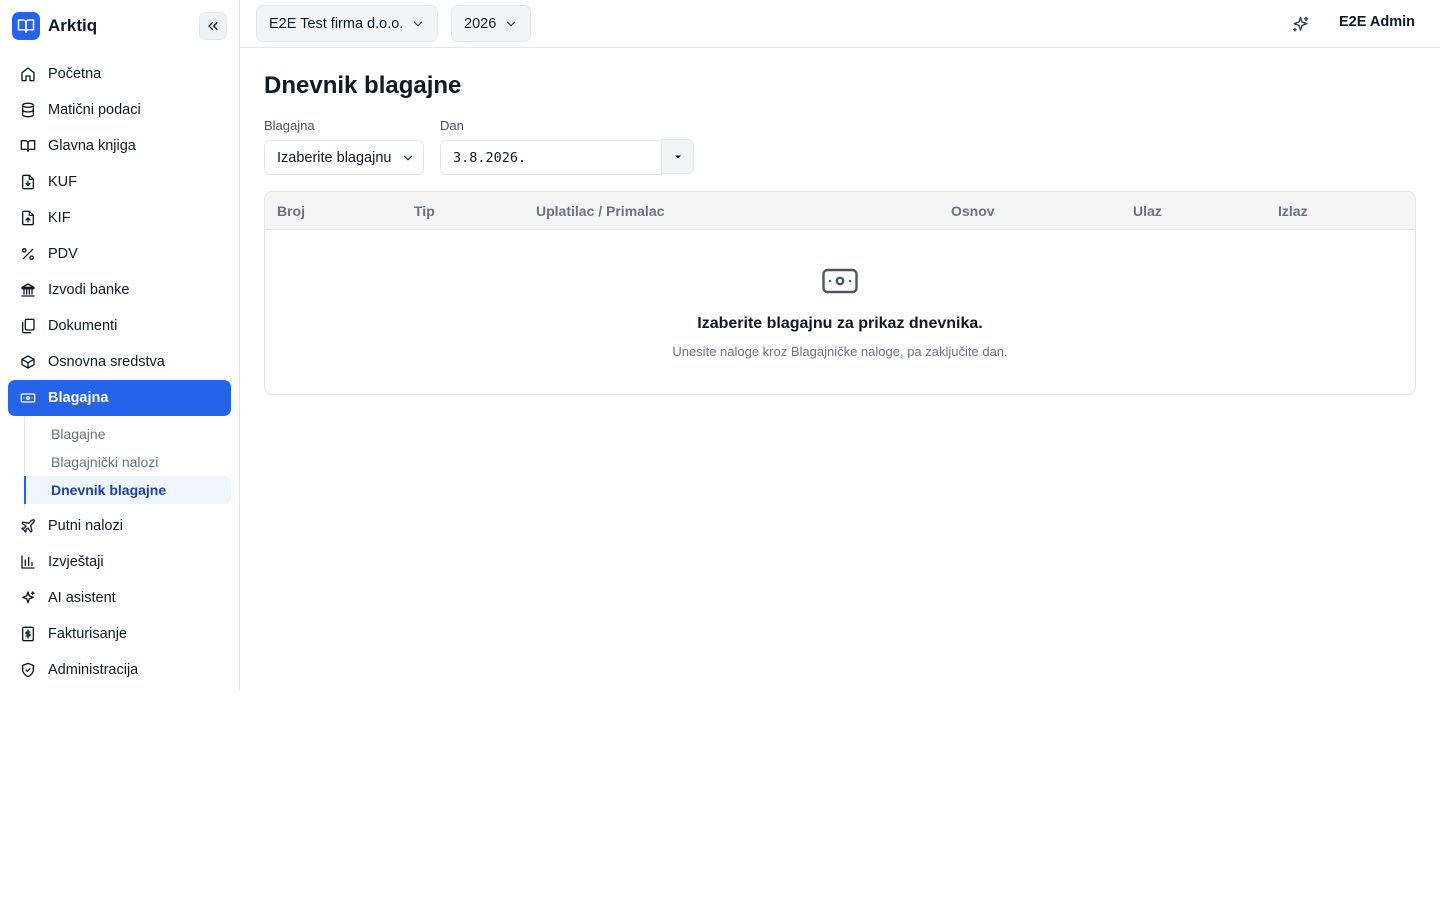  What do you see at coordinates (119, 398) in the screenshot?
I see `sidebar-item-blagajna: Blagajna` at bounding box center [119, 398].